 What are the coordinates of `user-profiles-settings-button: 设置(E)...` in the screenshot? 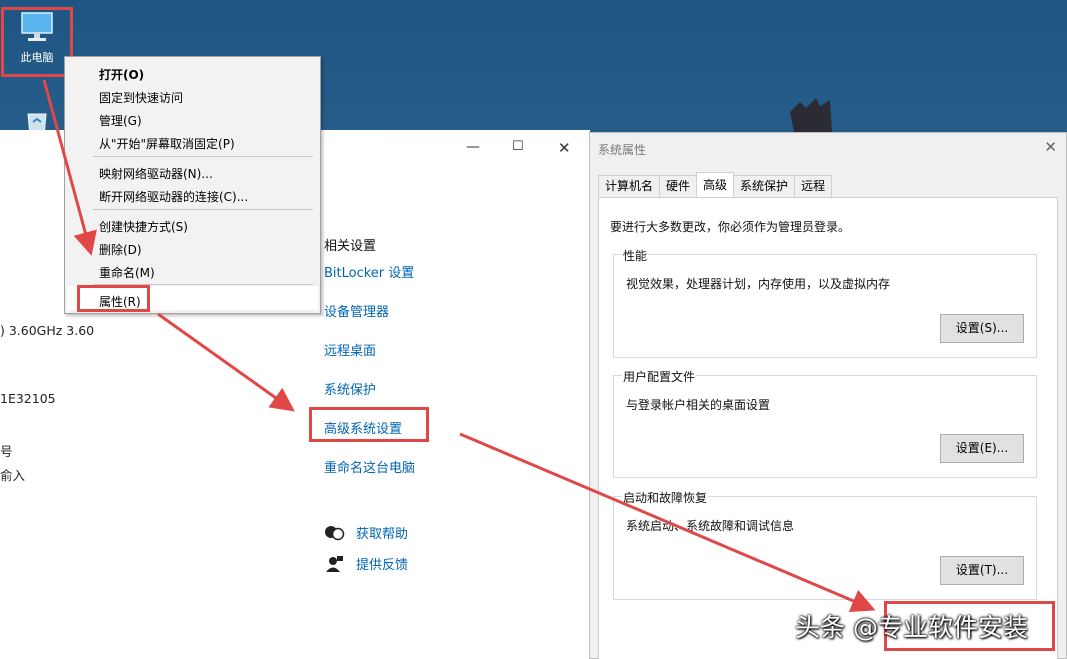 It's located at (982, 448).